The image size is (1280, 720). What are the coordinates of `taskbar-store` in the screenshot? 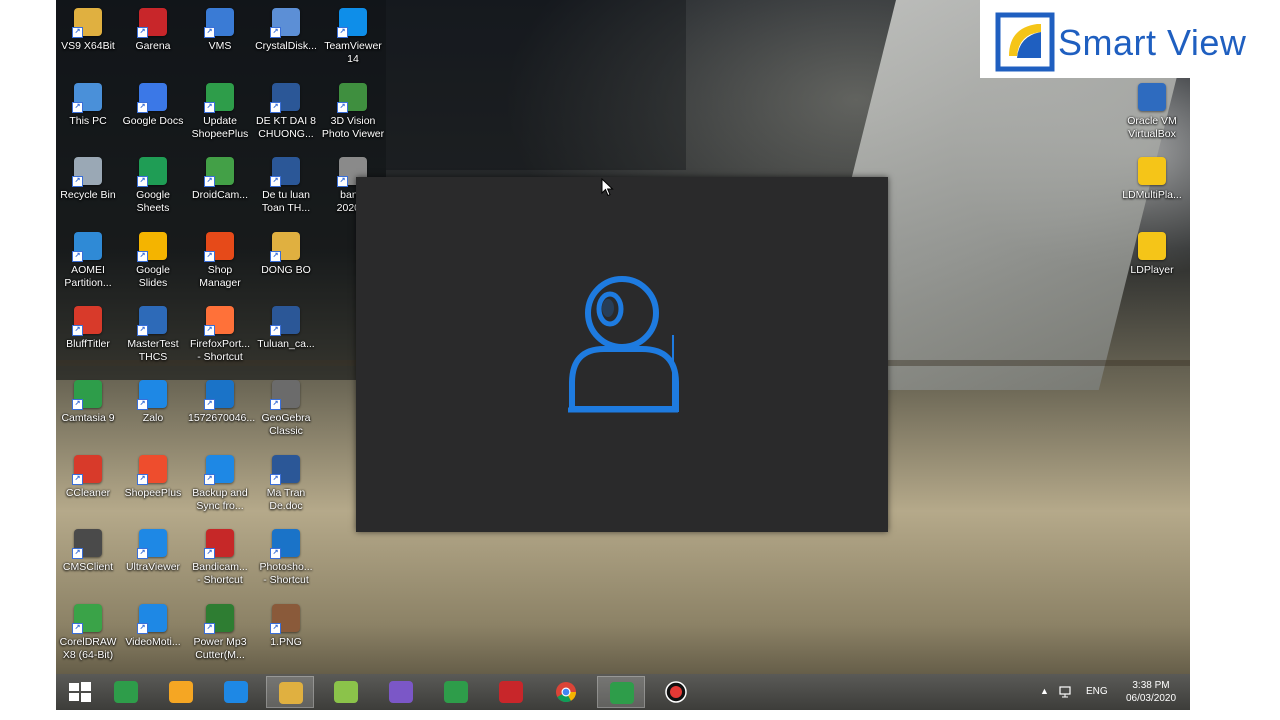 It's located at (456, 692).